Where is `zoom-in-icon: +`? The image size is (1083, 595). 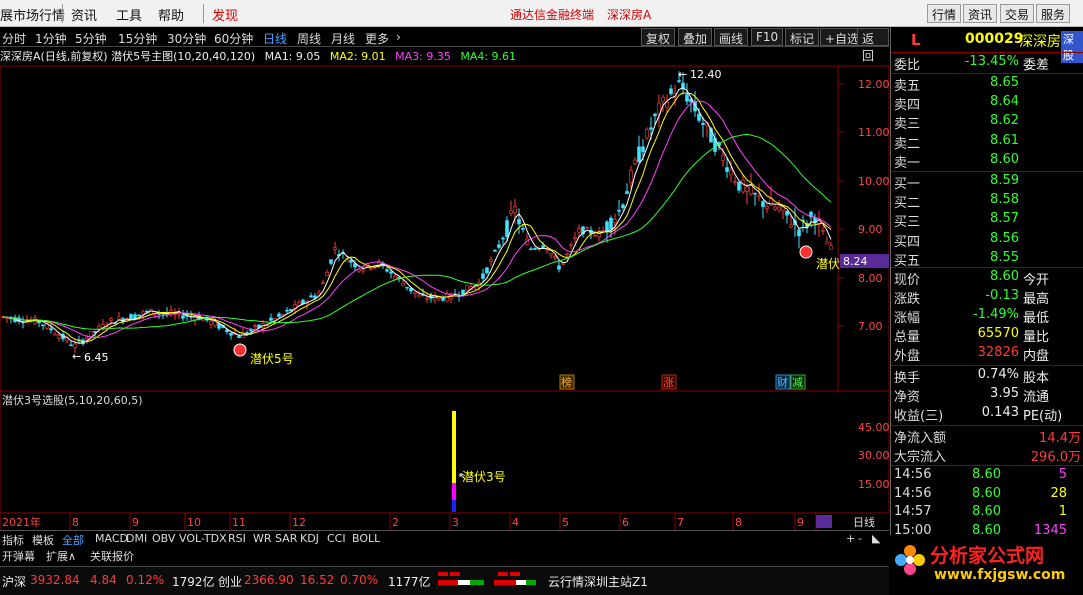
zoom-in-icon: + is located at coordinates (850, 538).